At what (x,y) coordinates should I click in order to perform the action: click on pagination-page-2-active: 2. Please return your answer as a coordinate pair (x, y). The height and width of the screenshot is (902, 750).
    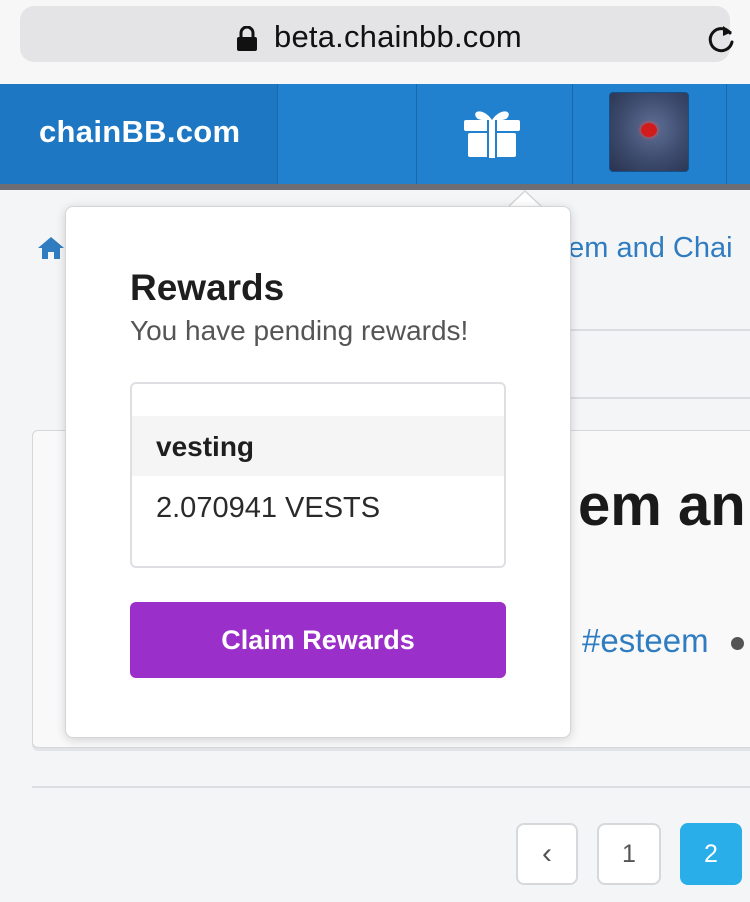
    Looking at the image, I should click on (711, 854).